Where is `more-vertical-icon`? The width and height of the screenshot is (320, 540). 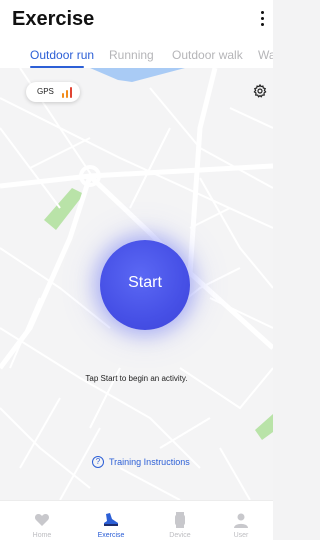
more-vertical-icon is located at coordinates (262, 19).